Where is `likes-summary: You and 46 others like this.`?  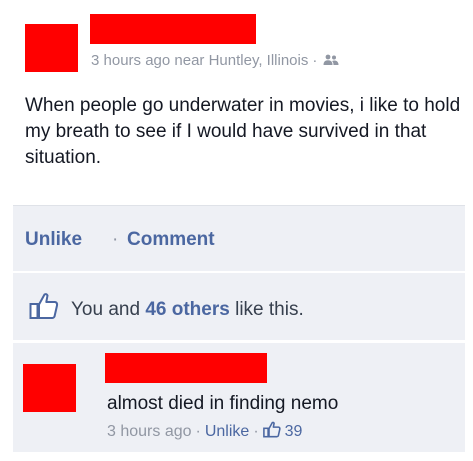
likes-summary: You and 46 others like this. is located at coordinates (239, 306).